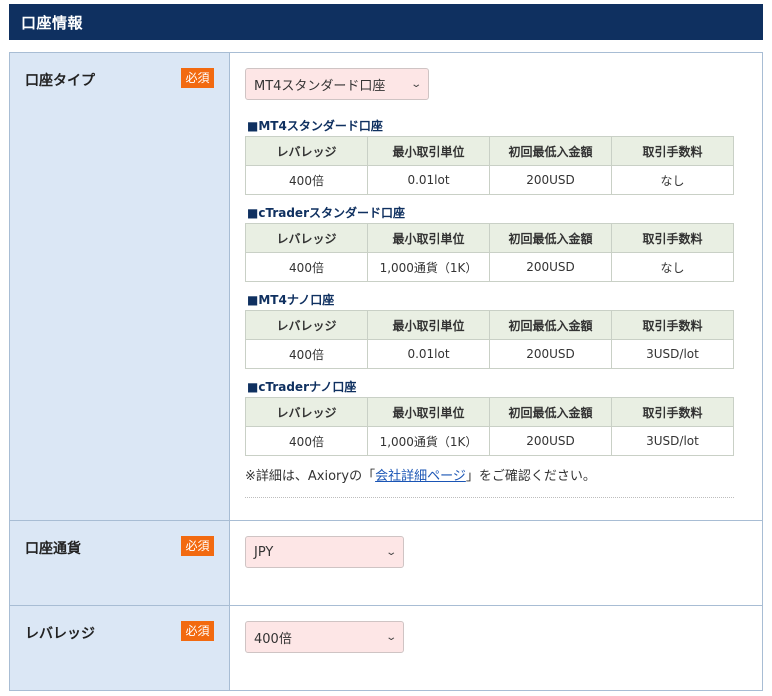 The image size is (772, 696). I want to click on table-row: 400倍 1,000通貨（1K） 200USD 3USD/lot, so click(489, 441).